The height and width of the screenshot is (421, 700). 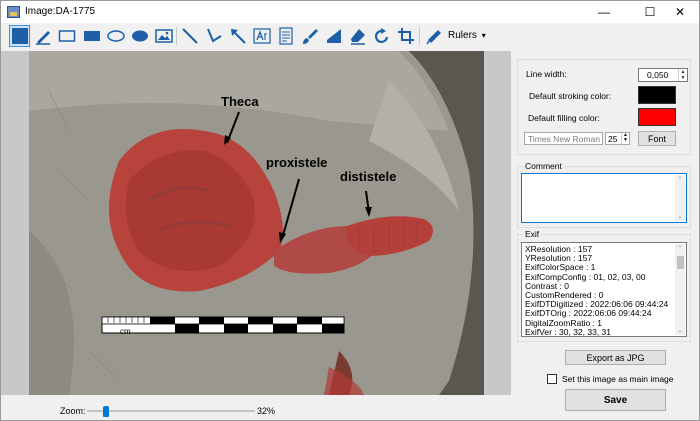 I want to click on zoom-slider, so click(x=171, y=411).